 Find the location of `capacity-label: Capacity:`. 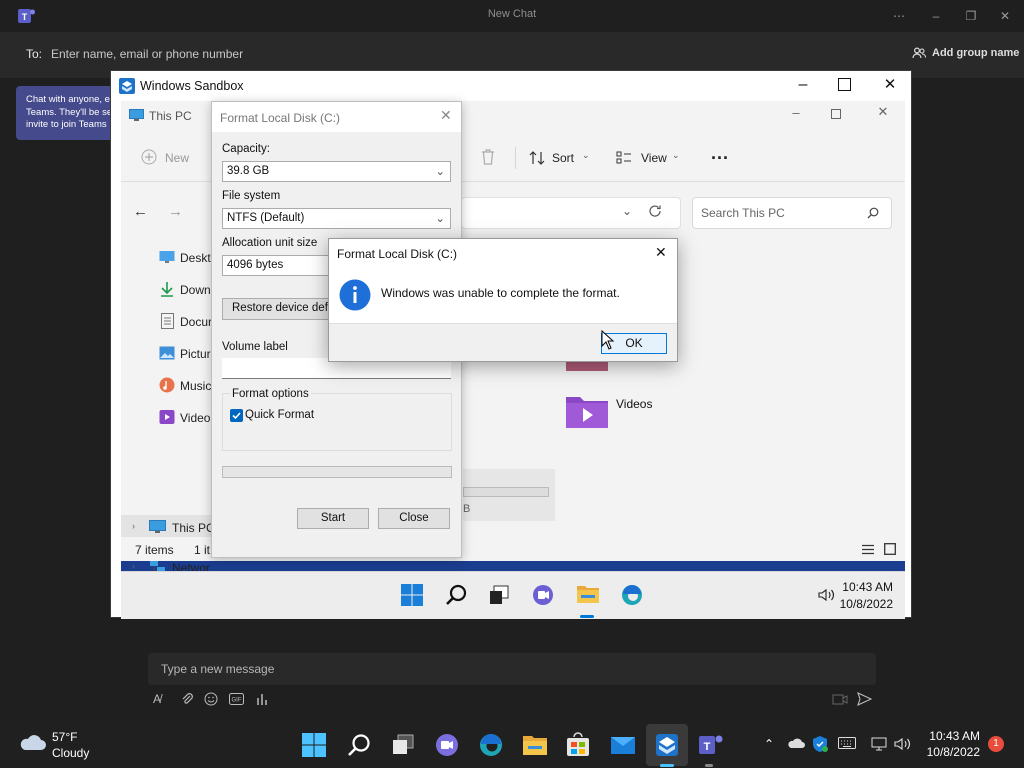

capacity-label: Capacity: is located at coordinates (246, 149).